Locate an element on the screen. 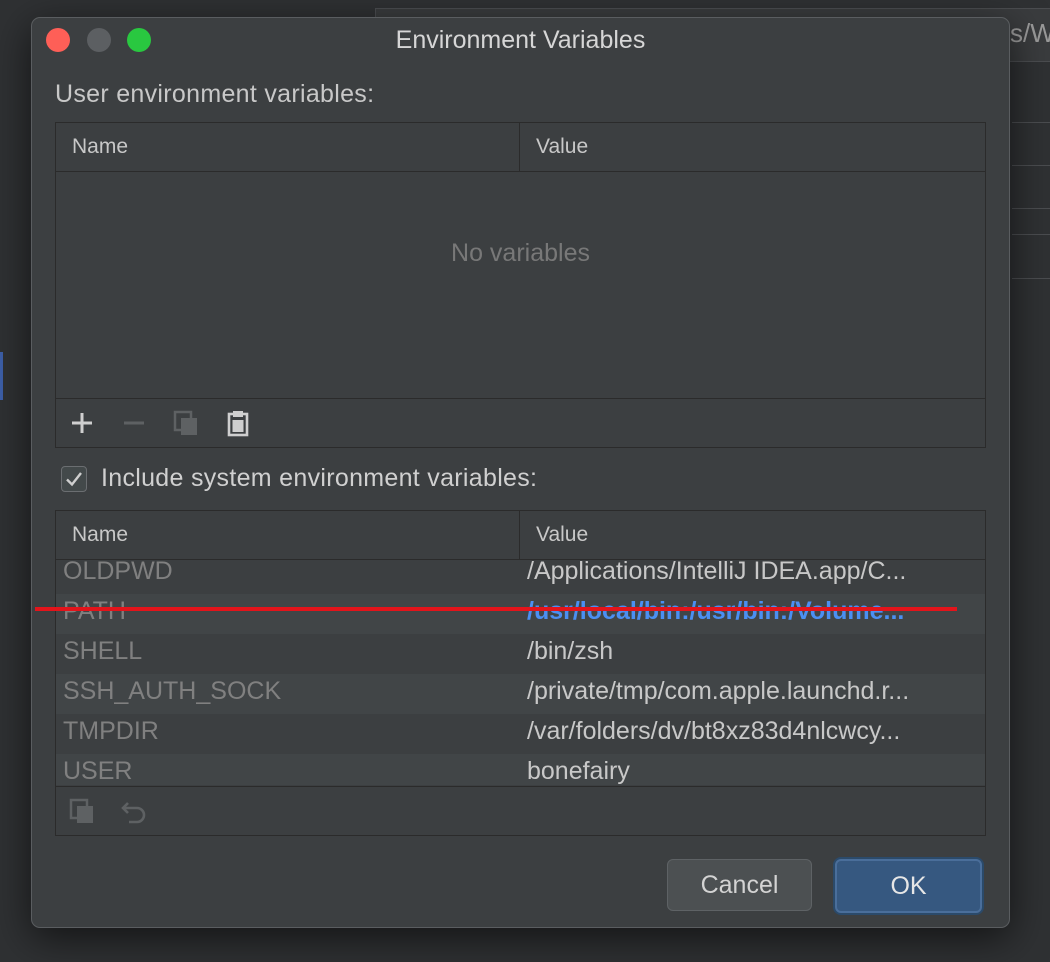  copy-variables-button is located at coordinates (186, 423).